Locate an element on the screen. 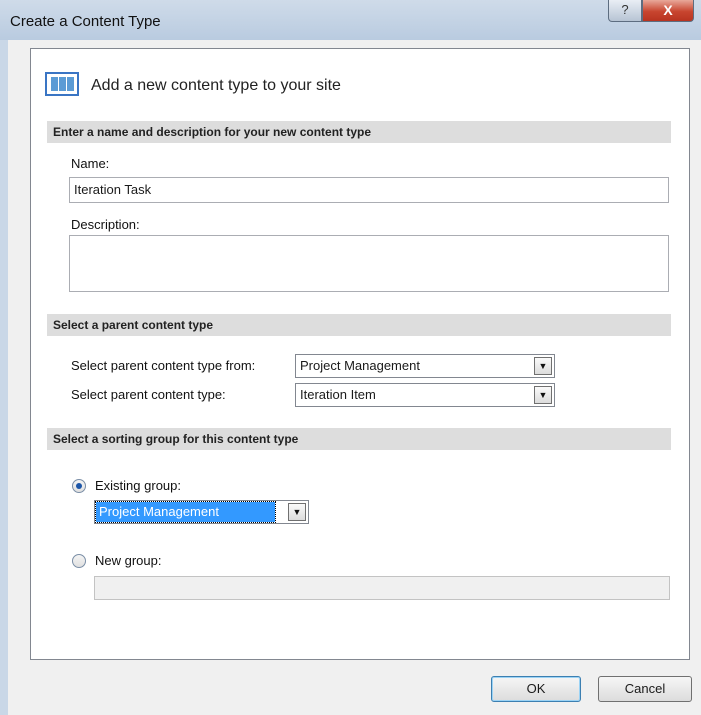 The width and height of the screenshot is (701, 715). window-title: Create a Content Type is located at coordinates (85, 21).